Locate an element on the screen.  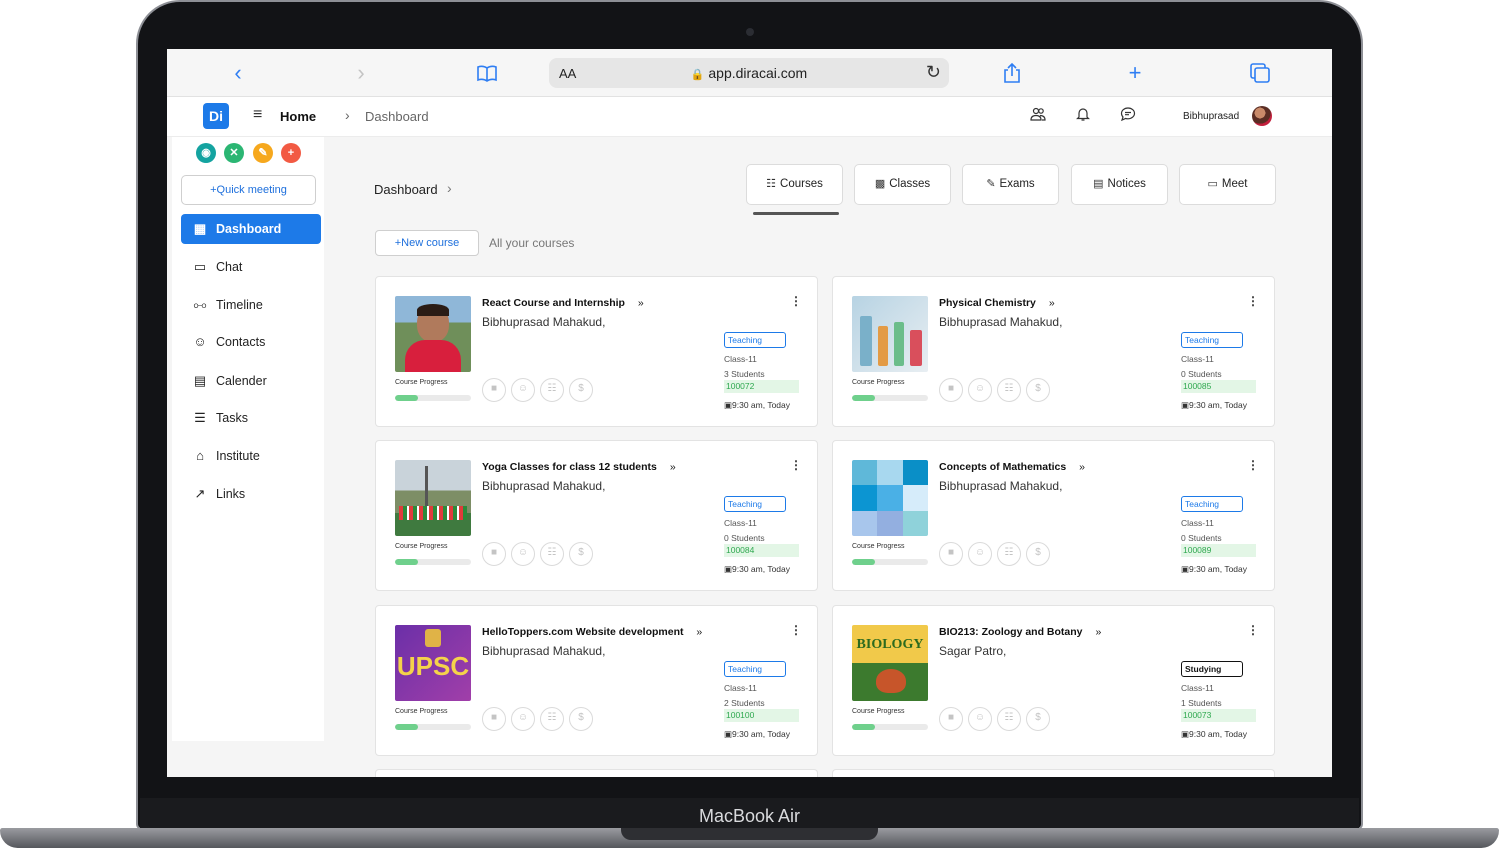
course-title: Concepts of Mathematics » is located at coordinates (1012, 467).